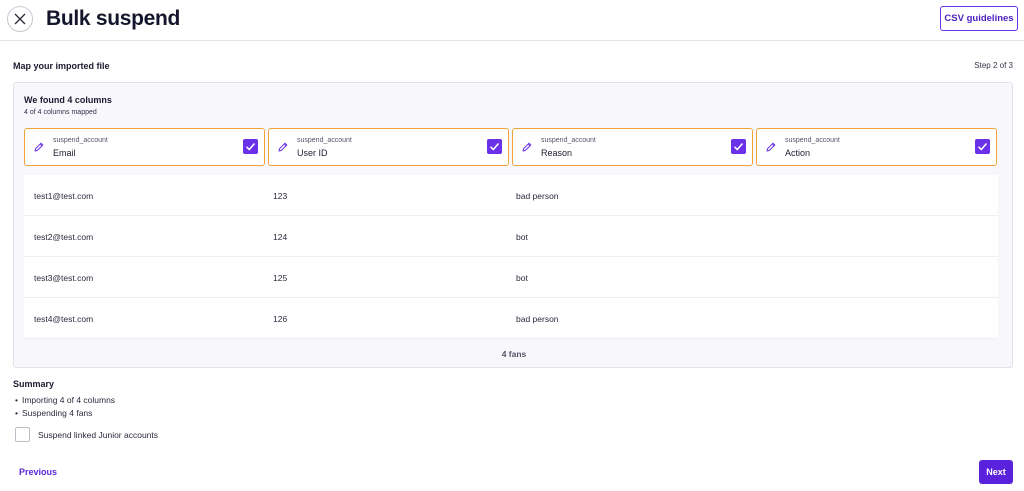 The height and width of the screenshot is (491, 1024). What do you see at coordinates (65, 413) in the screenshot?
I see `summary-item: Suspending 4 fans` at bounding box center [65, 413].